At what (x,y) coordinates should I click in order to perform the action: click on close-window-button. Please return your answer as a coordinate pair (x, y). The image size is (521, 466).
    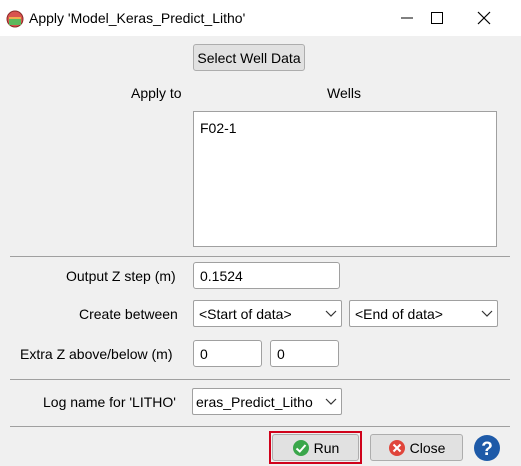
    Looking at the image, I should click on (484, 18).